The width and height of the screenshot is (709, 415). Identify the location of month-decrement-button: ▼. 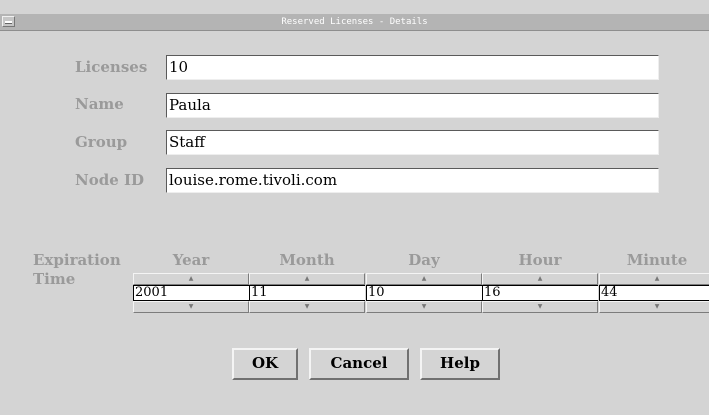
(307, 307).